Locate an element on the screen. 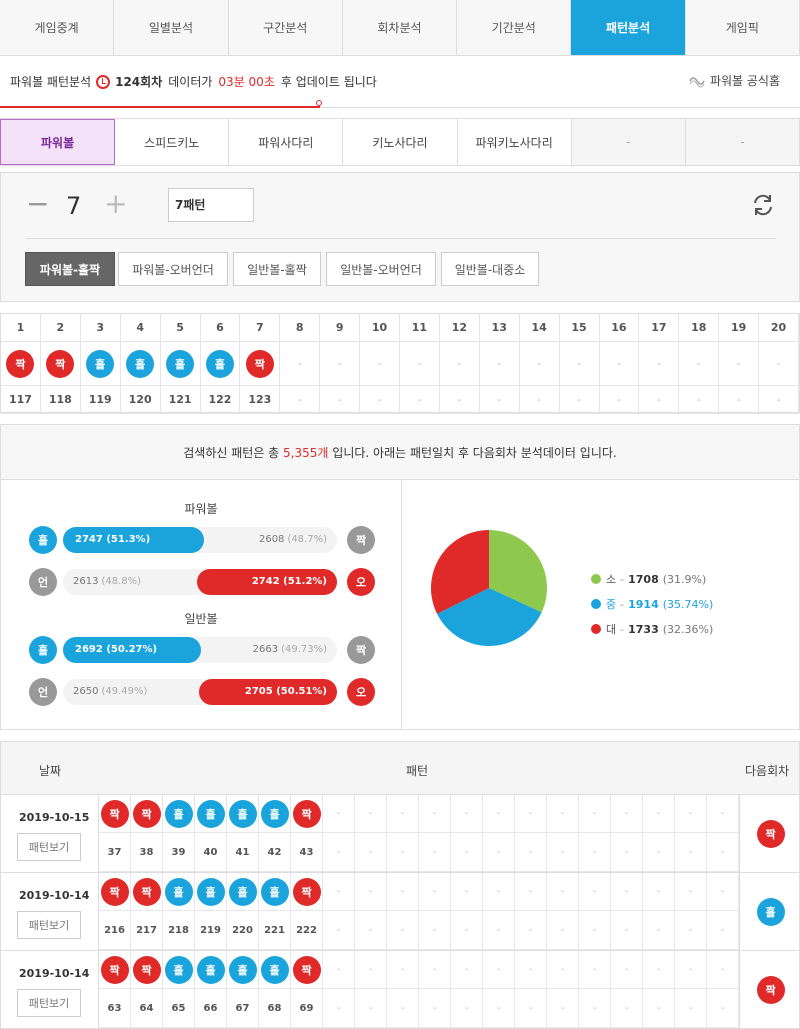 The image size is (800, 1029). history-next-cell: 짝 is located at coordinates (769, 833).